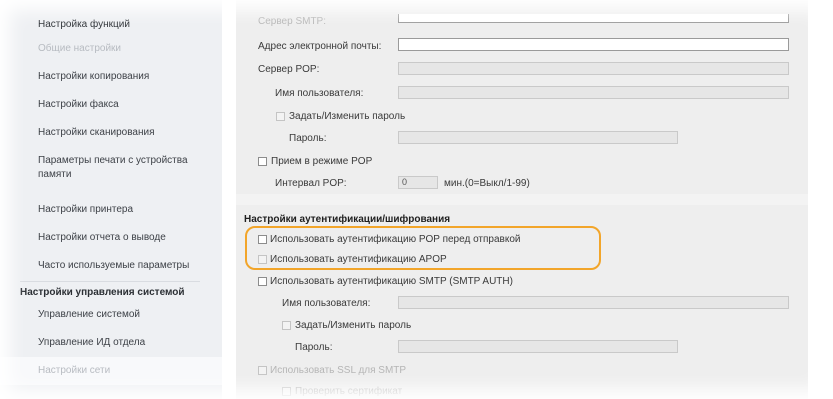 The height and width of the screenshot is (399, 833). I want to click on sidebar-item-general: Общие настройки, so click(111, 49).